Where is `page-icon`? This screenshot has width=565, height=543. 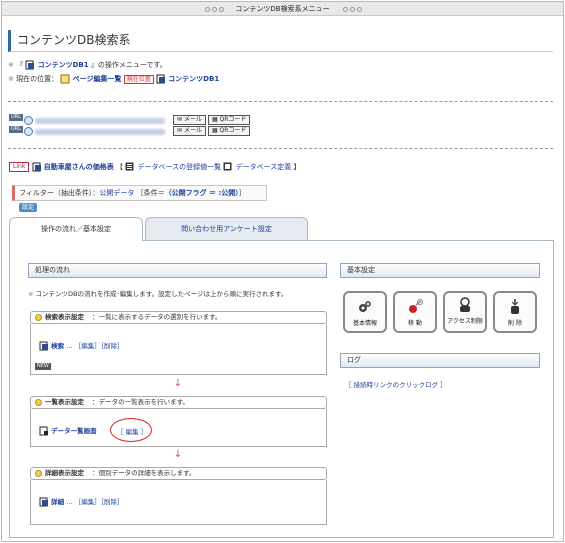
page-icon is located at coordinates (65, 79).